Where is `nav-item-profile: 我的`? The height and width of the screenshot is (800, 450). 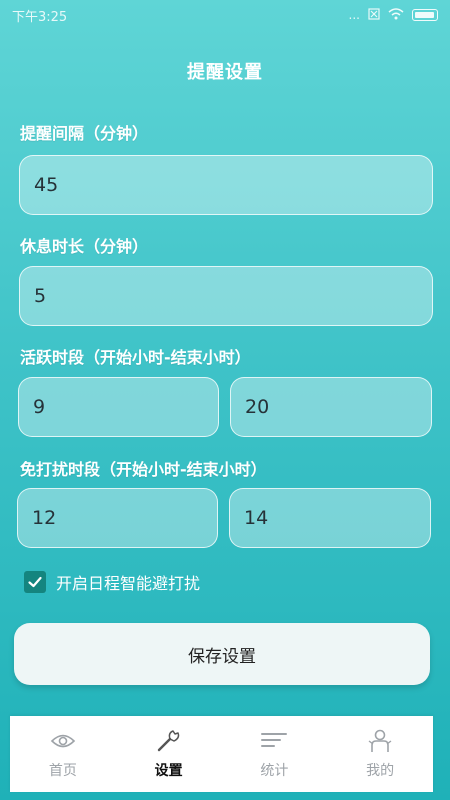
nav-item-profile: 我的 is located at coordinates (380, 754).